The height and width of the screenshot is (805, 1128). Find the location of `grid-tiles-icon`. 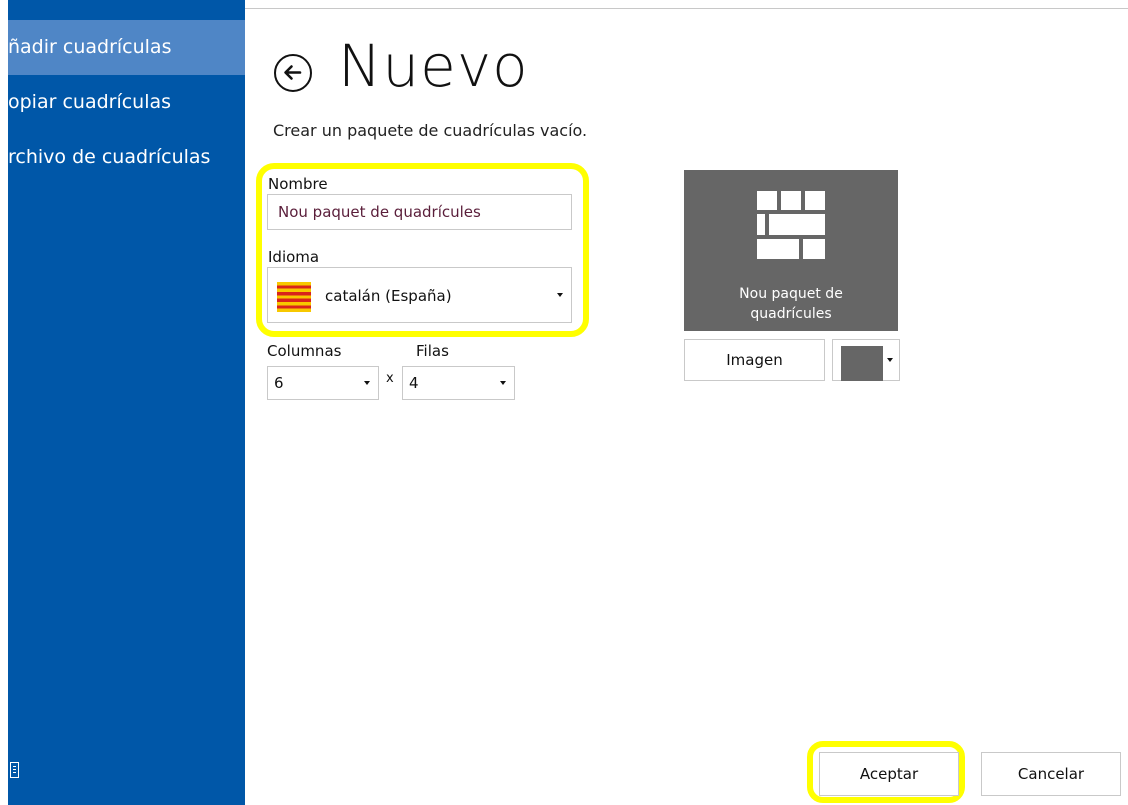

grid-tiles-icon is located at coordinates (791, 225).